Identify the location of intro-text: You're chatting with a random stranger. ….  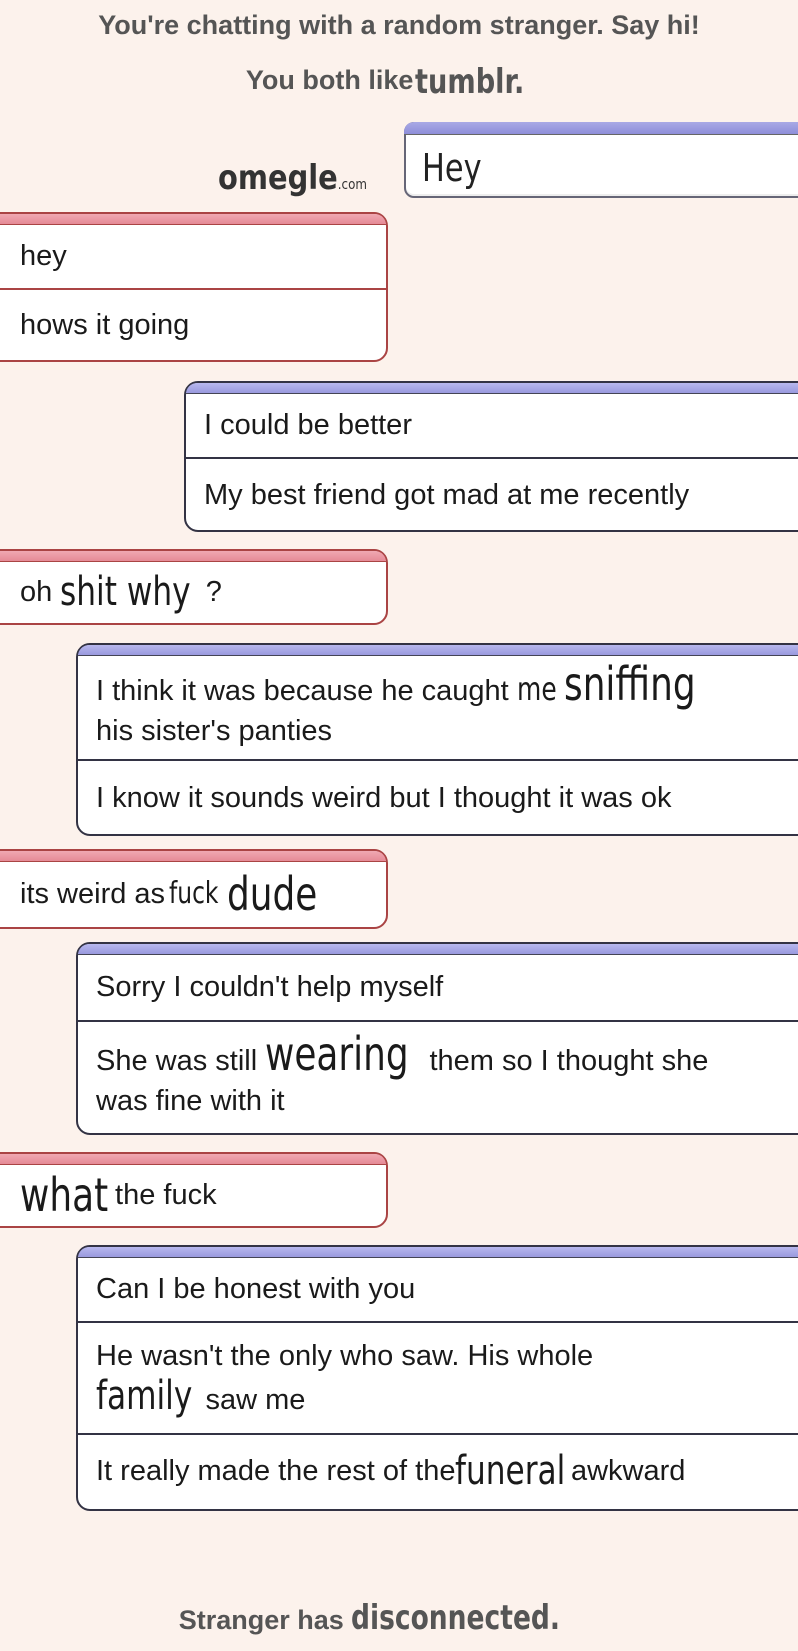
(399, 25).